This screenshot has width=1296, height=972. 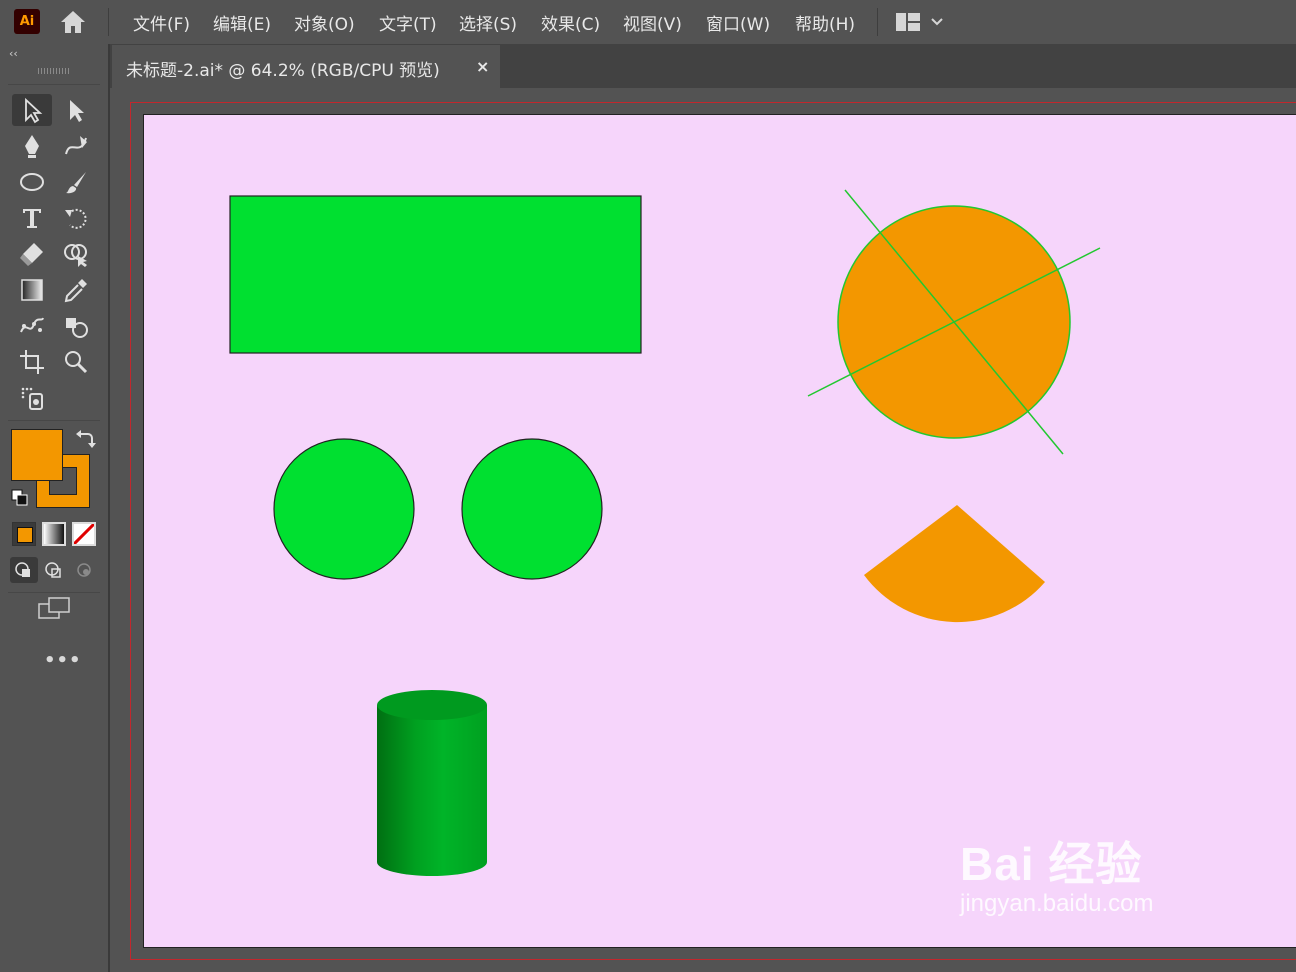 I want to click on eyedropper-tool, so click(x=76, y=290).